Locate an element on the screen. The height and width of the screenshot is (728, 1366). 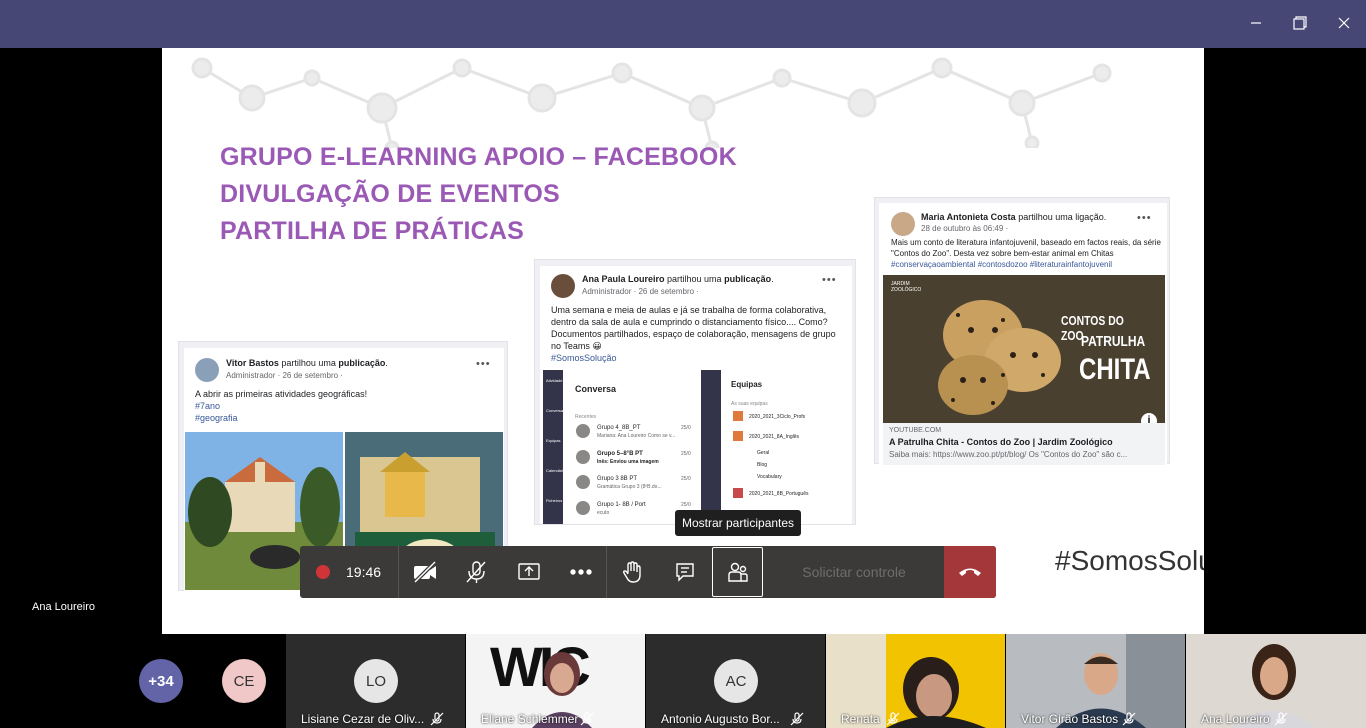
raise-hand-icon is located at coordinates (631, 572).